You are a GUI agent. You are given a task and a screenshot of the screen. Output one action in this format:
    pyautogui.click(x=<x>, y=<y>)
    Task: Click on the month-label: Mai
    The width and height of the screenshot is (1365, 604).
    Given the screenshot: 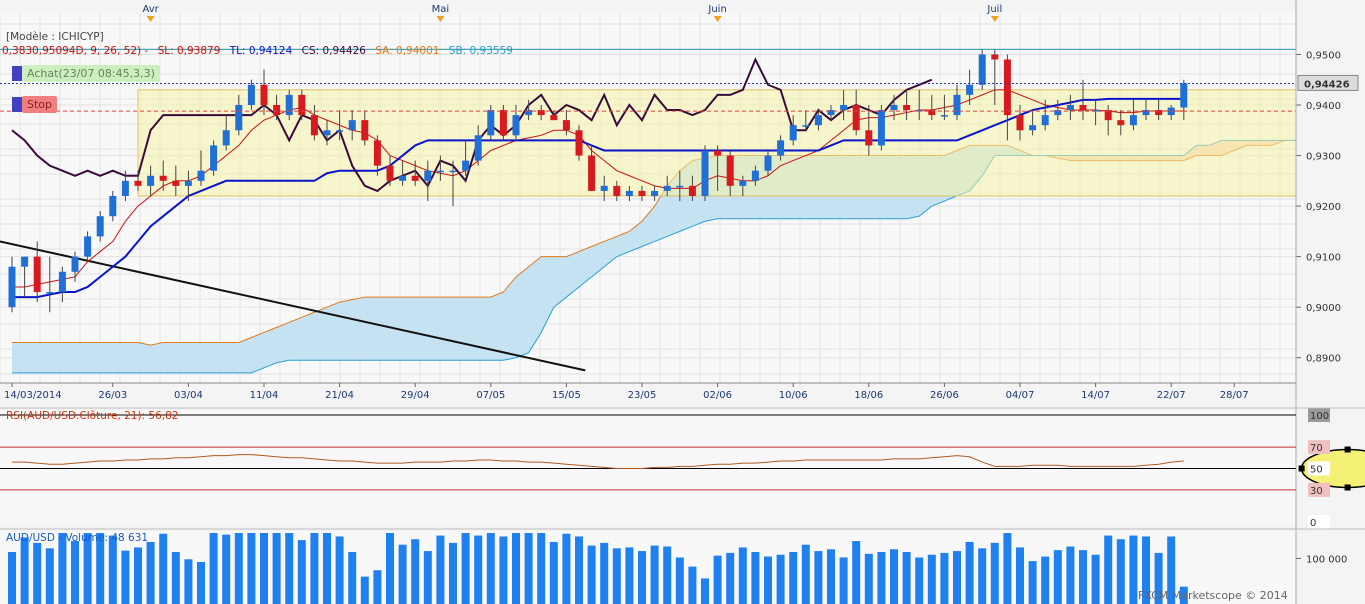 What is the action you would take?
    pyautogui.click(x=441, y=9)
    